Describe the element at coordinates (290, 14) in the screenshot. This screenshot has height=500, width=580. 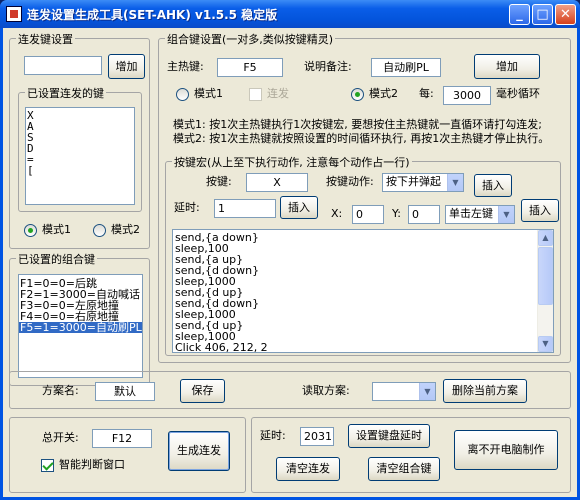
I see `title-bar: 连发设置生成工具(SET-AHK) v1.5.5 稳定版 _ □ ✕` at that location.